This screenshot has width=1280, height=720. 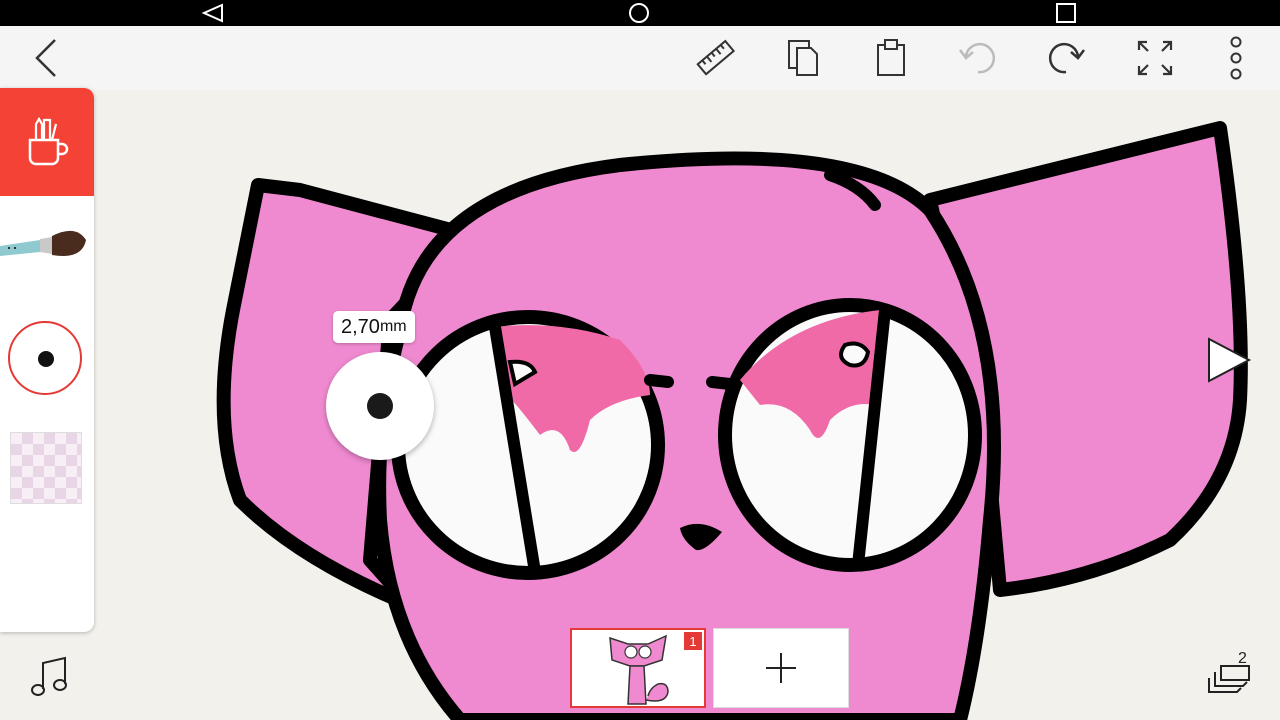 I want to click on fullscreen-icon, so click(x=1155, y=58).